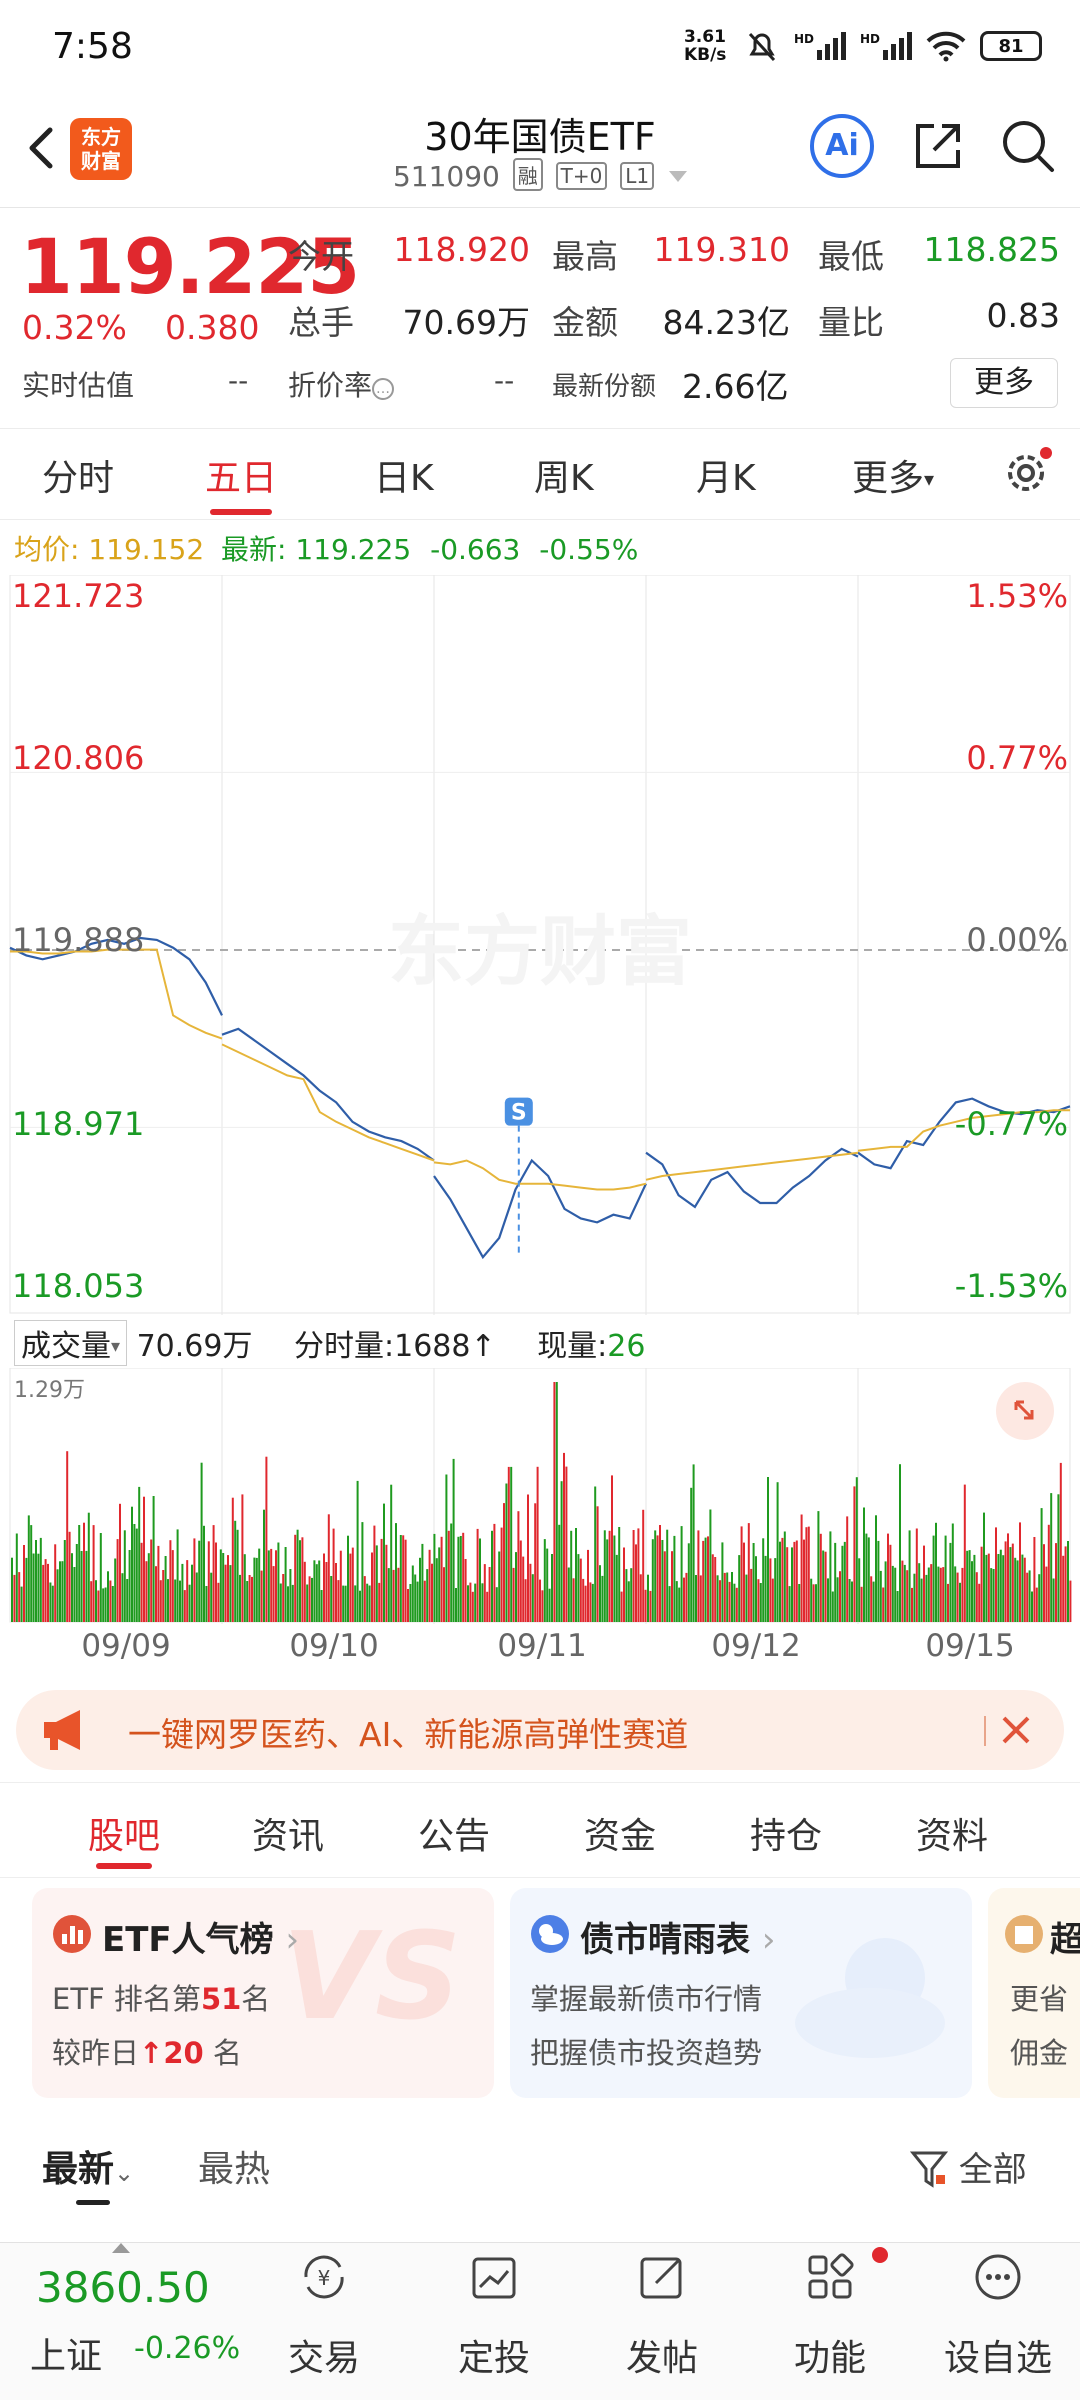 This screenshot has width=1080, height=2400. What do you see at coordinates (1017, 940) in the screenshot?
I see `y-tick-right-2: 0.00%` at bounding box center [1017, 940].